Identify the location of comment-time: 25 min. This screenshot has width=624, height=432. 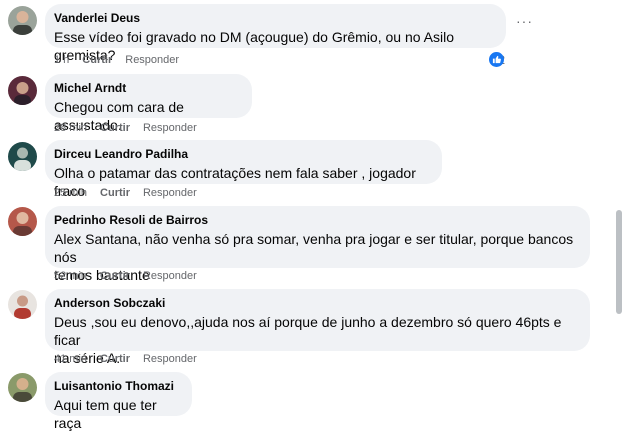
(70, 193).